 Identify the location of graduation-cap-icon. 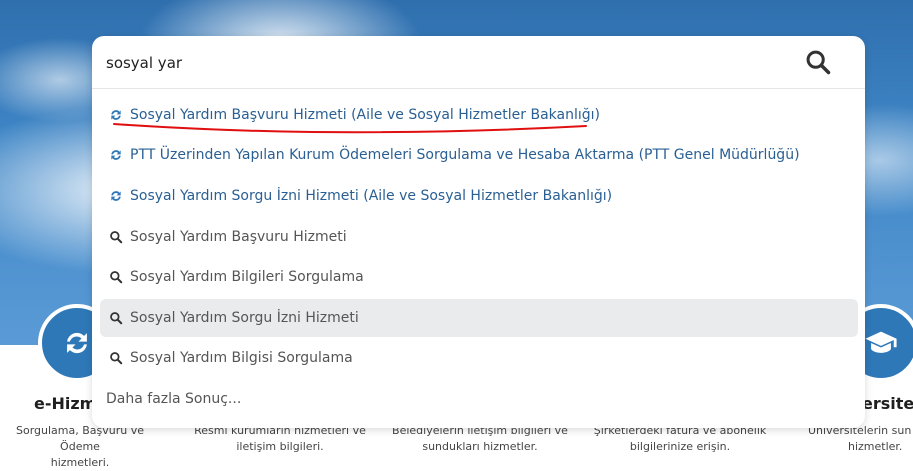
(881, 342).